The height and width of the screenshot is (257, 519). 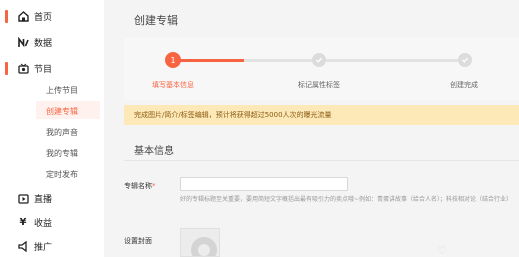 I want to click on live-icon, so click(x=23, y=198).